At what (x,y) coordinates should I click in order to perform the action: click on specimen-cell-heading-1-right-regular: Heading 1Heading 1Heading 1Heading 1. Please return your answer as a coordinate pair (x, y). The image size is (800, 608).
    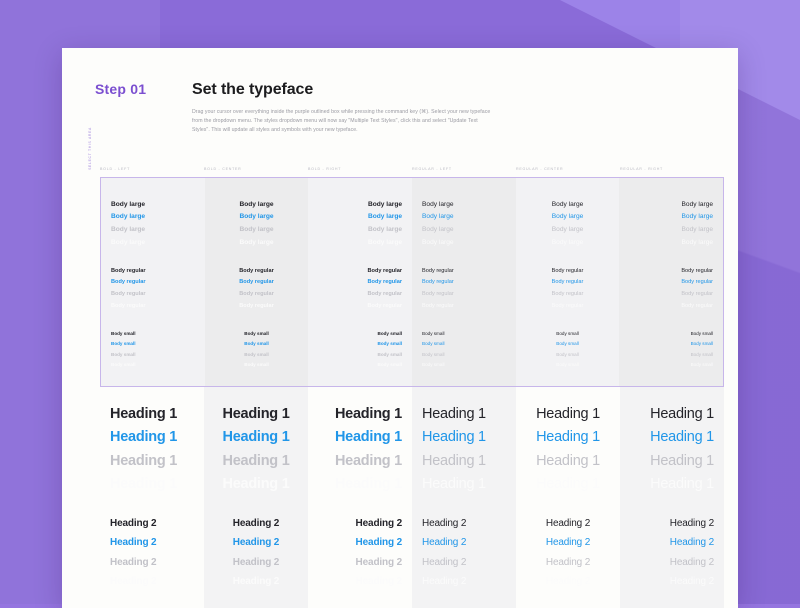
    Looking at the image, I should click on (672, 442).